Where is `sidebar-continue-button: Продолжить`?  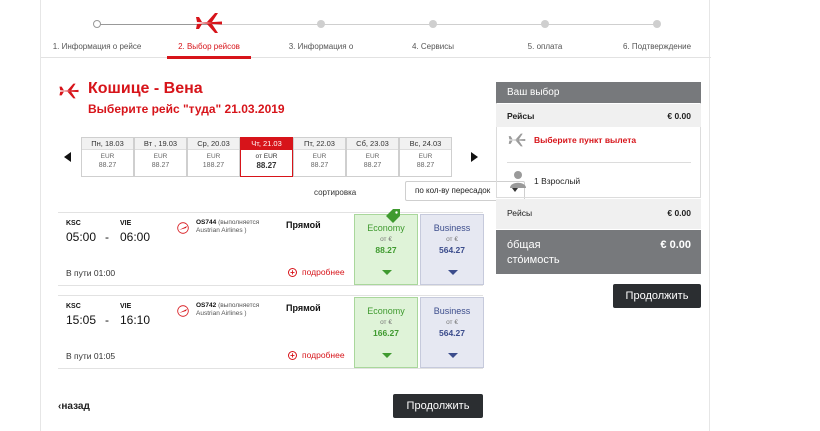
sidebar-continue-button: Продолжить is located at coordinates (657, 296).